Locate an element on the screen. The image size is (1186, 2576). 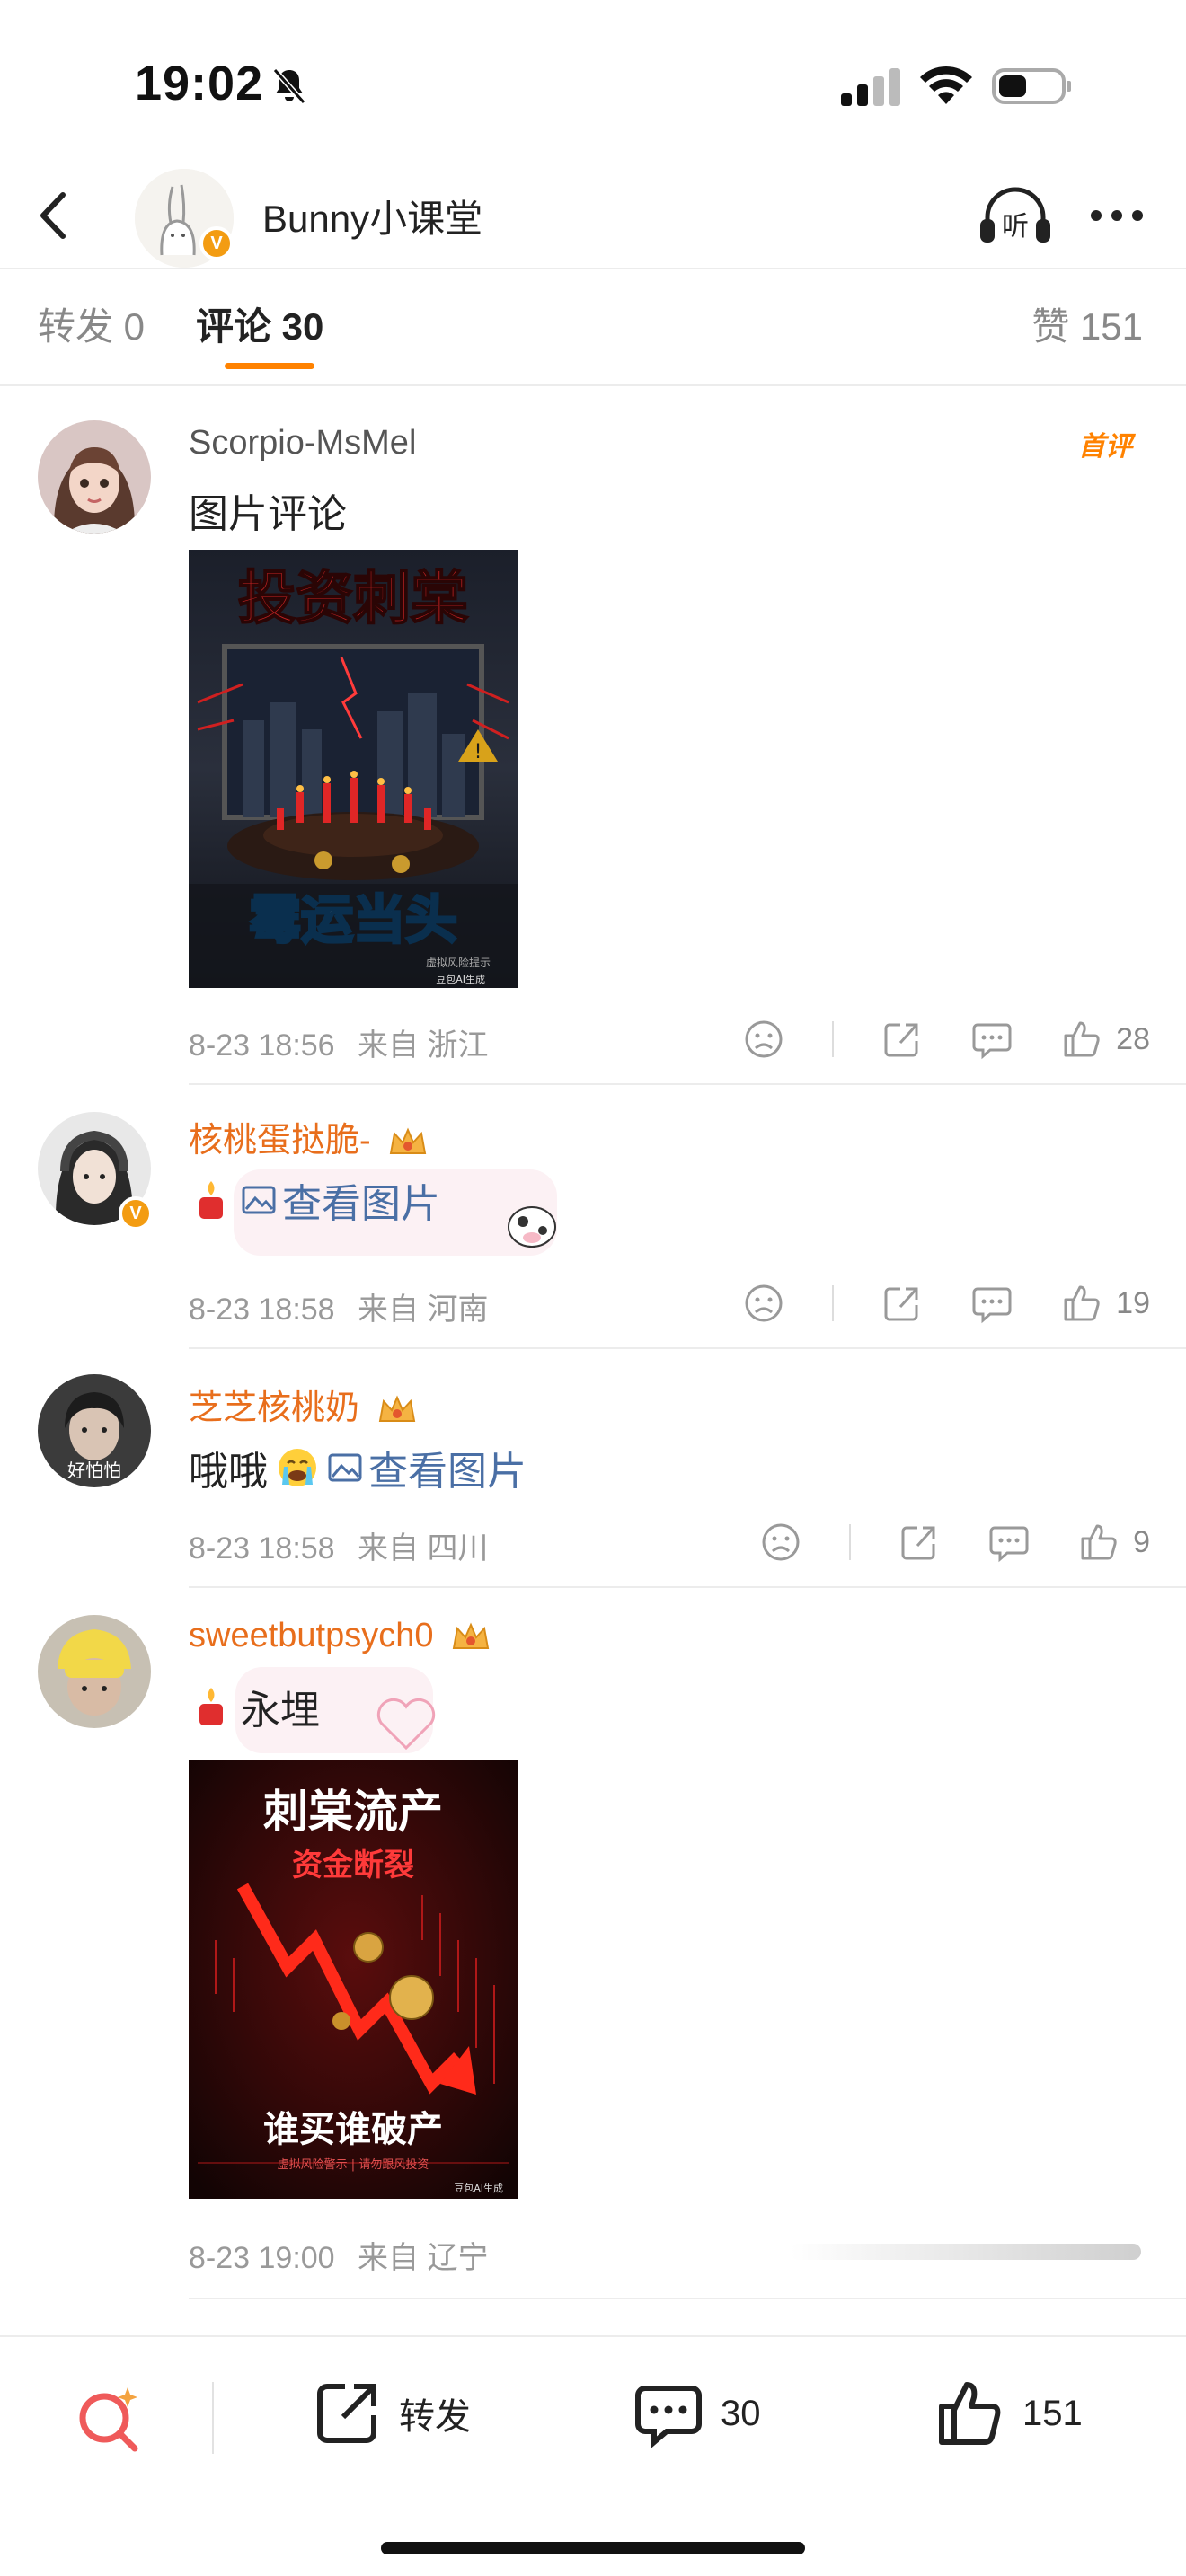
like-count: 28 is located at coordinates (1133, 1038).